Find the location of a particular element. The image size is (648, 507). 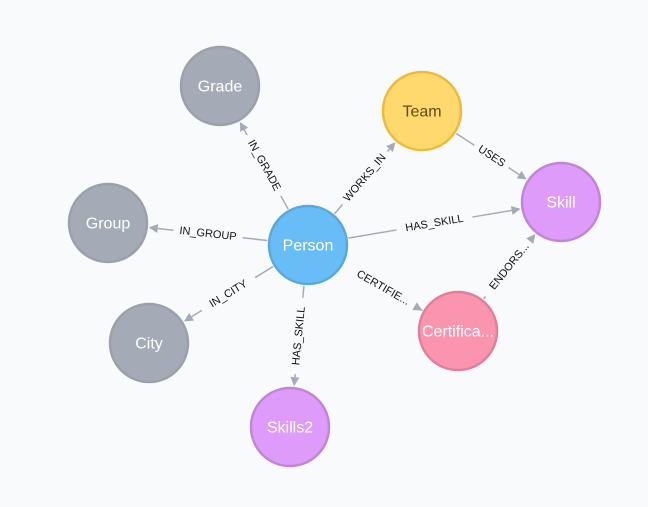

node-skill: Skill is located at coordinates (561, 202).